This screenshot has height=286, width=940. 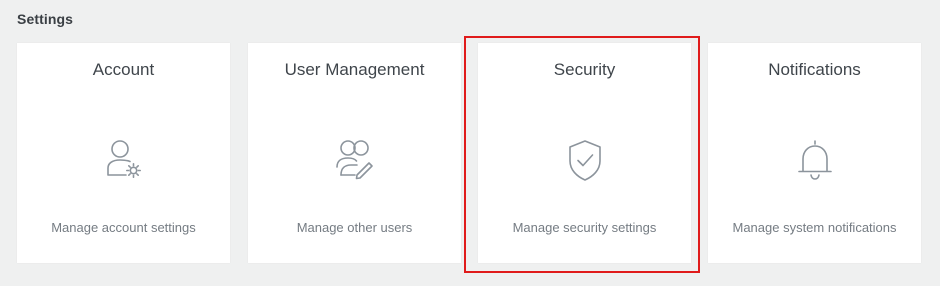 What do you see at coordinates (814, 227) in the screenshot?
I see `notifications-card-description: Manage system notifications` at bounding box center [814, 227].